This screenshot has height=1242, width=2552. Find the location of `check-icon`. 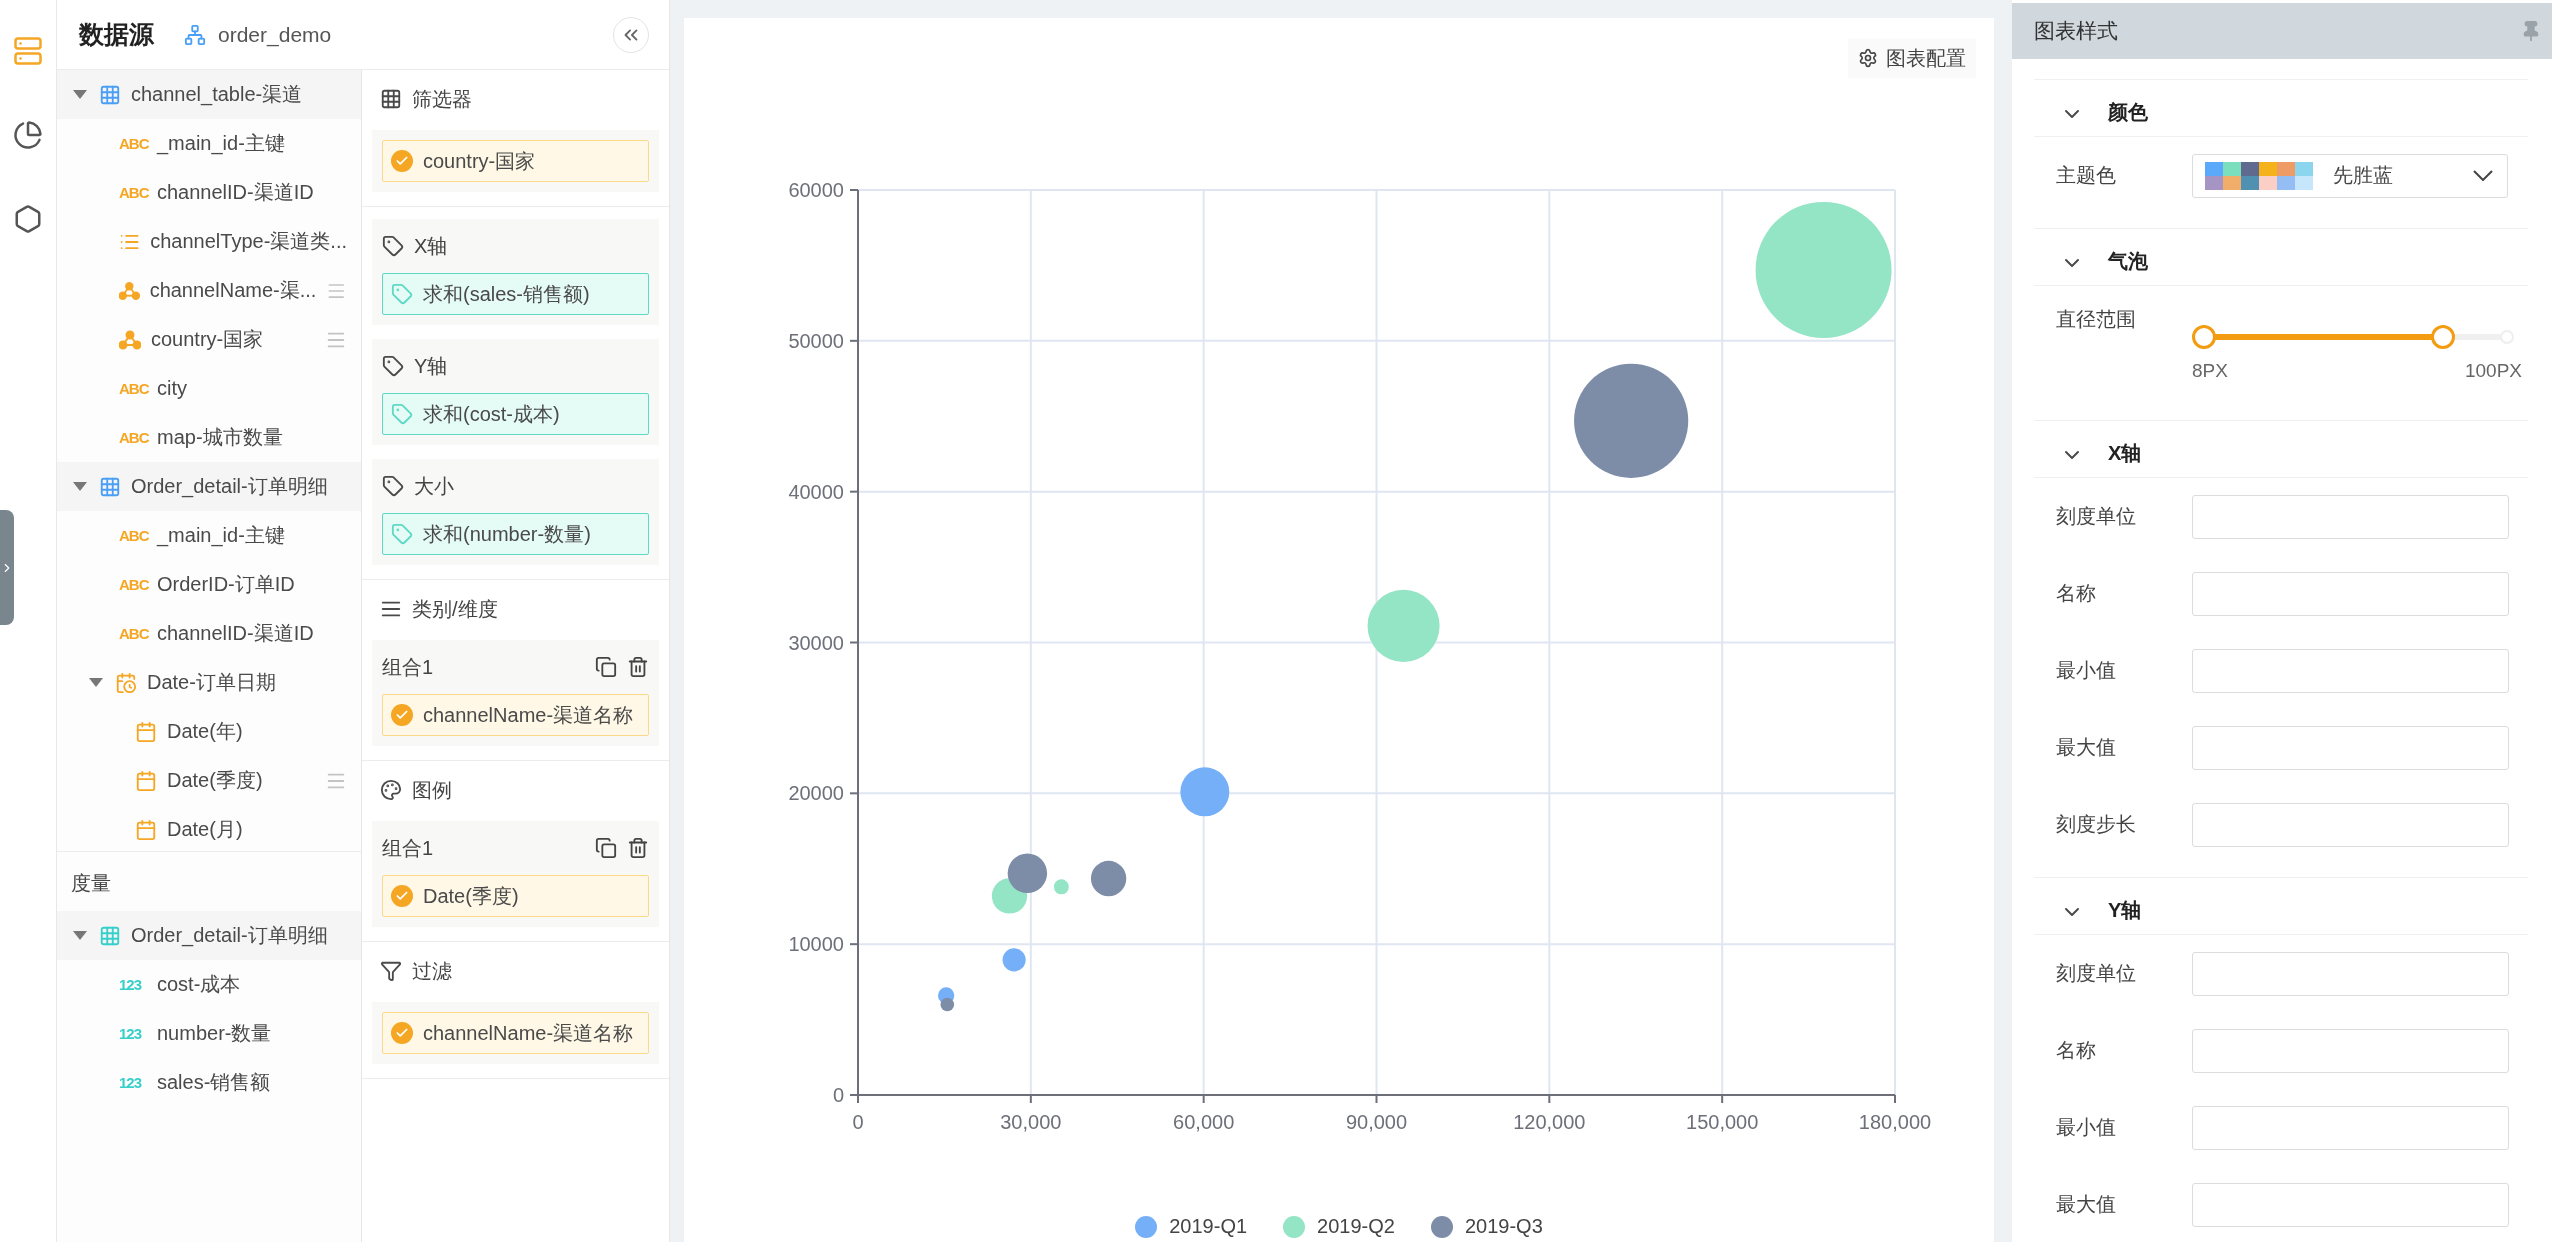

check-icon is located at coordinates (402, 896).